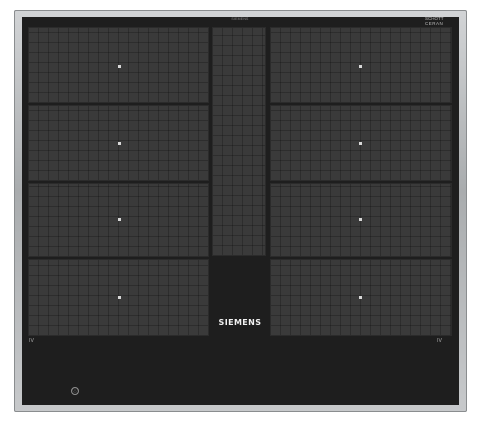 The image size is (480, 422). I want to click on power-symbol: ⓘ, so click(75, 391).